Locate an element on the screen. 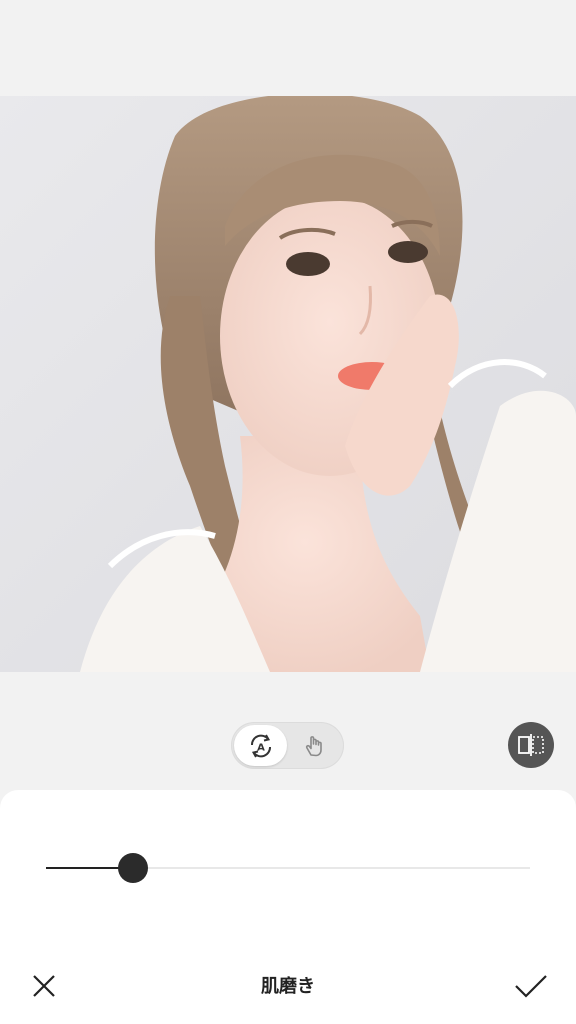  cancel-button is located at coordinates (44, 986).